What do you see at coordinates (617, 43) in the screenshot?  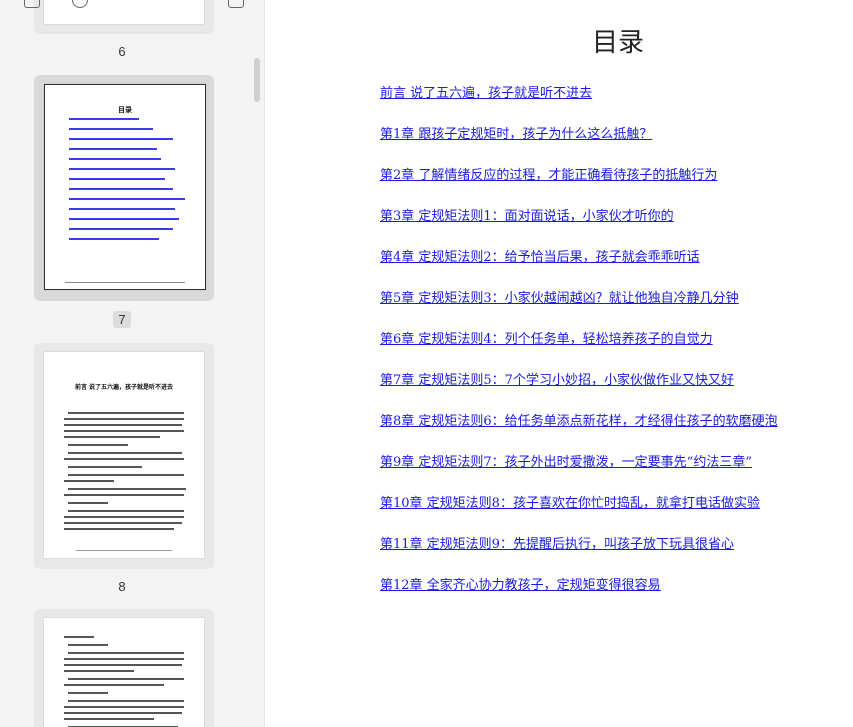 I see `toc-title: 目录` at bounding box center [617, 43].